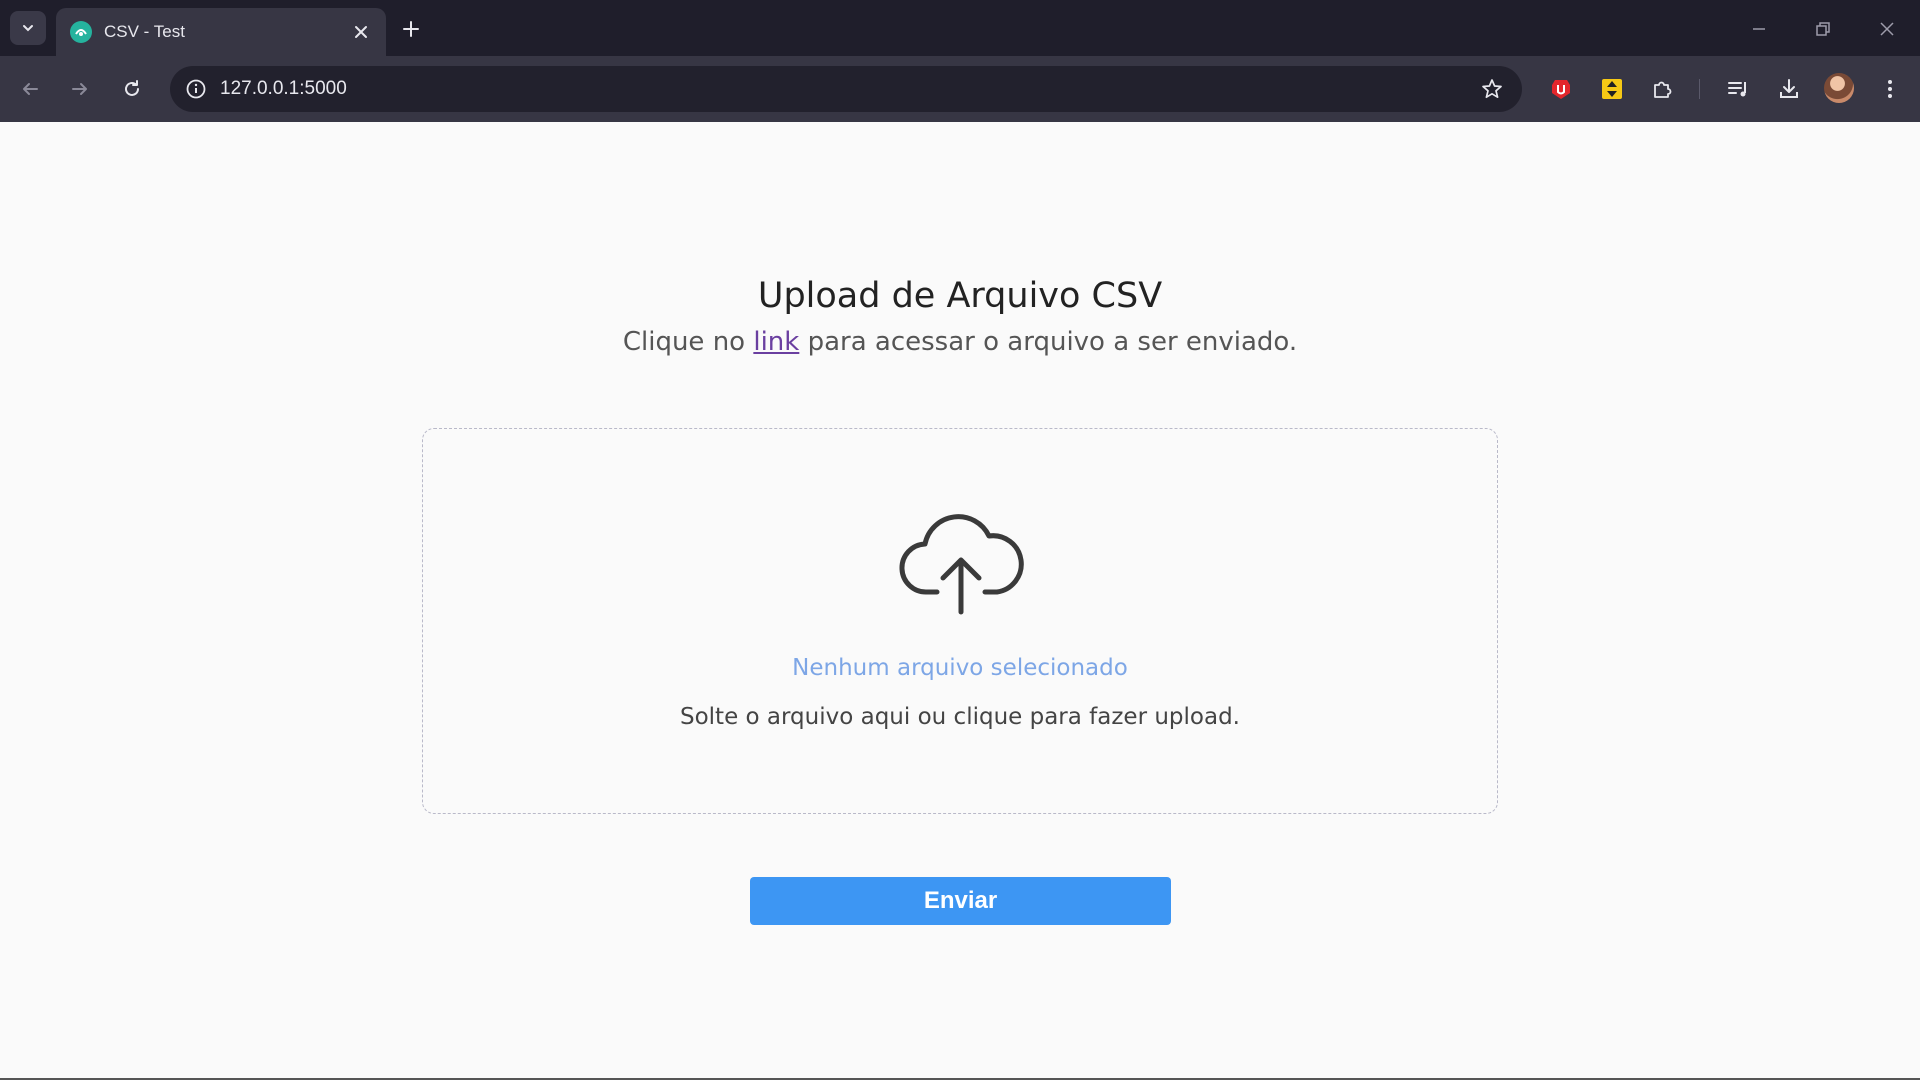  I want to click on cloud-upload-icon, so click(961, 564).